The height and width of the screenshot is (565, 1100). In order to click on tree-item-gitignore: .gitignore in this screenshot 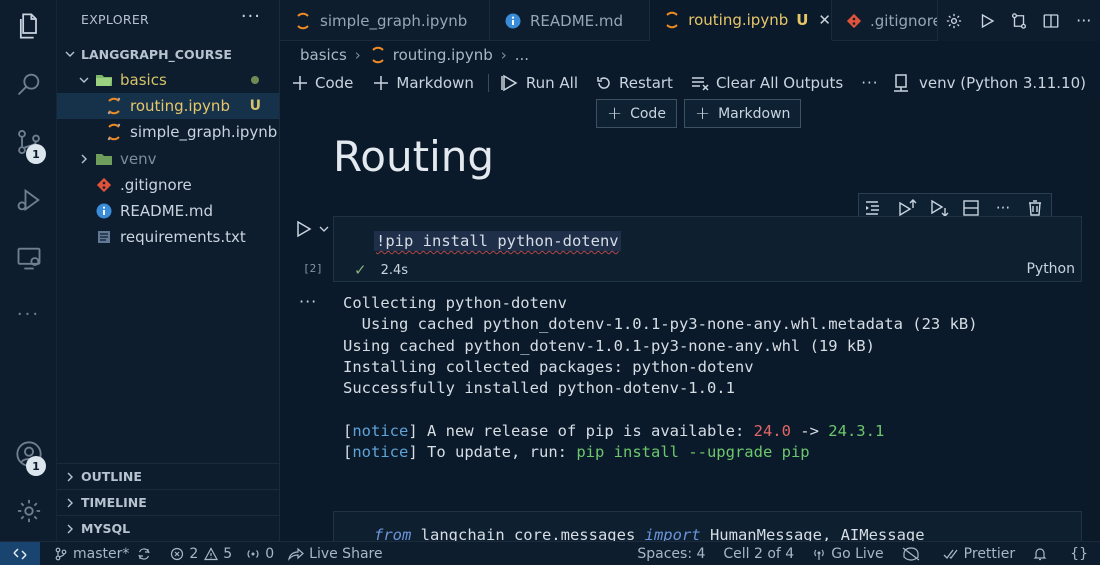, I will do `click(168, 185)`.